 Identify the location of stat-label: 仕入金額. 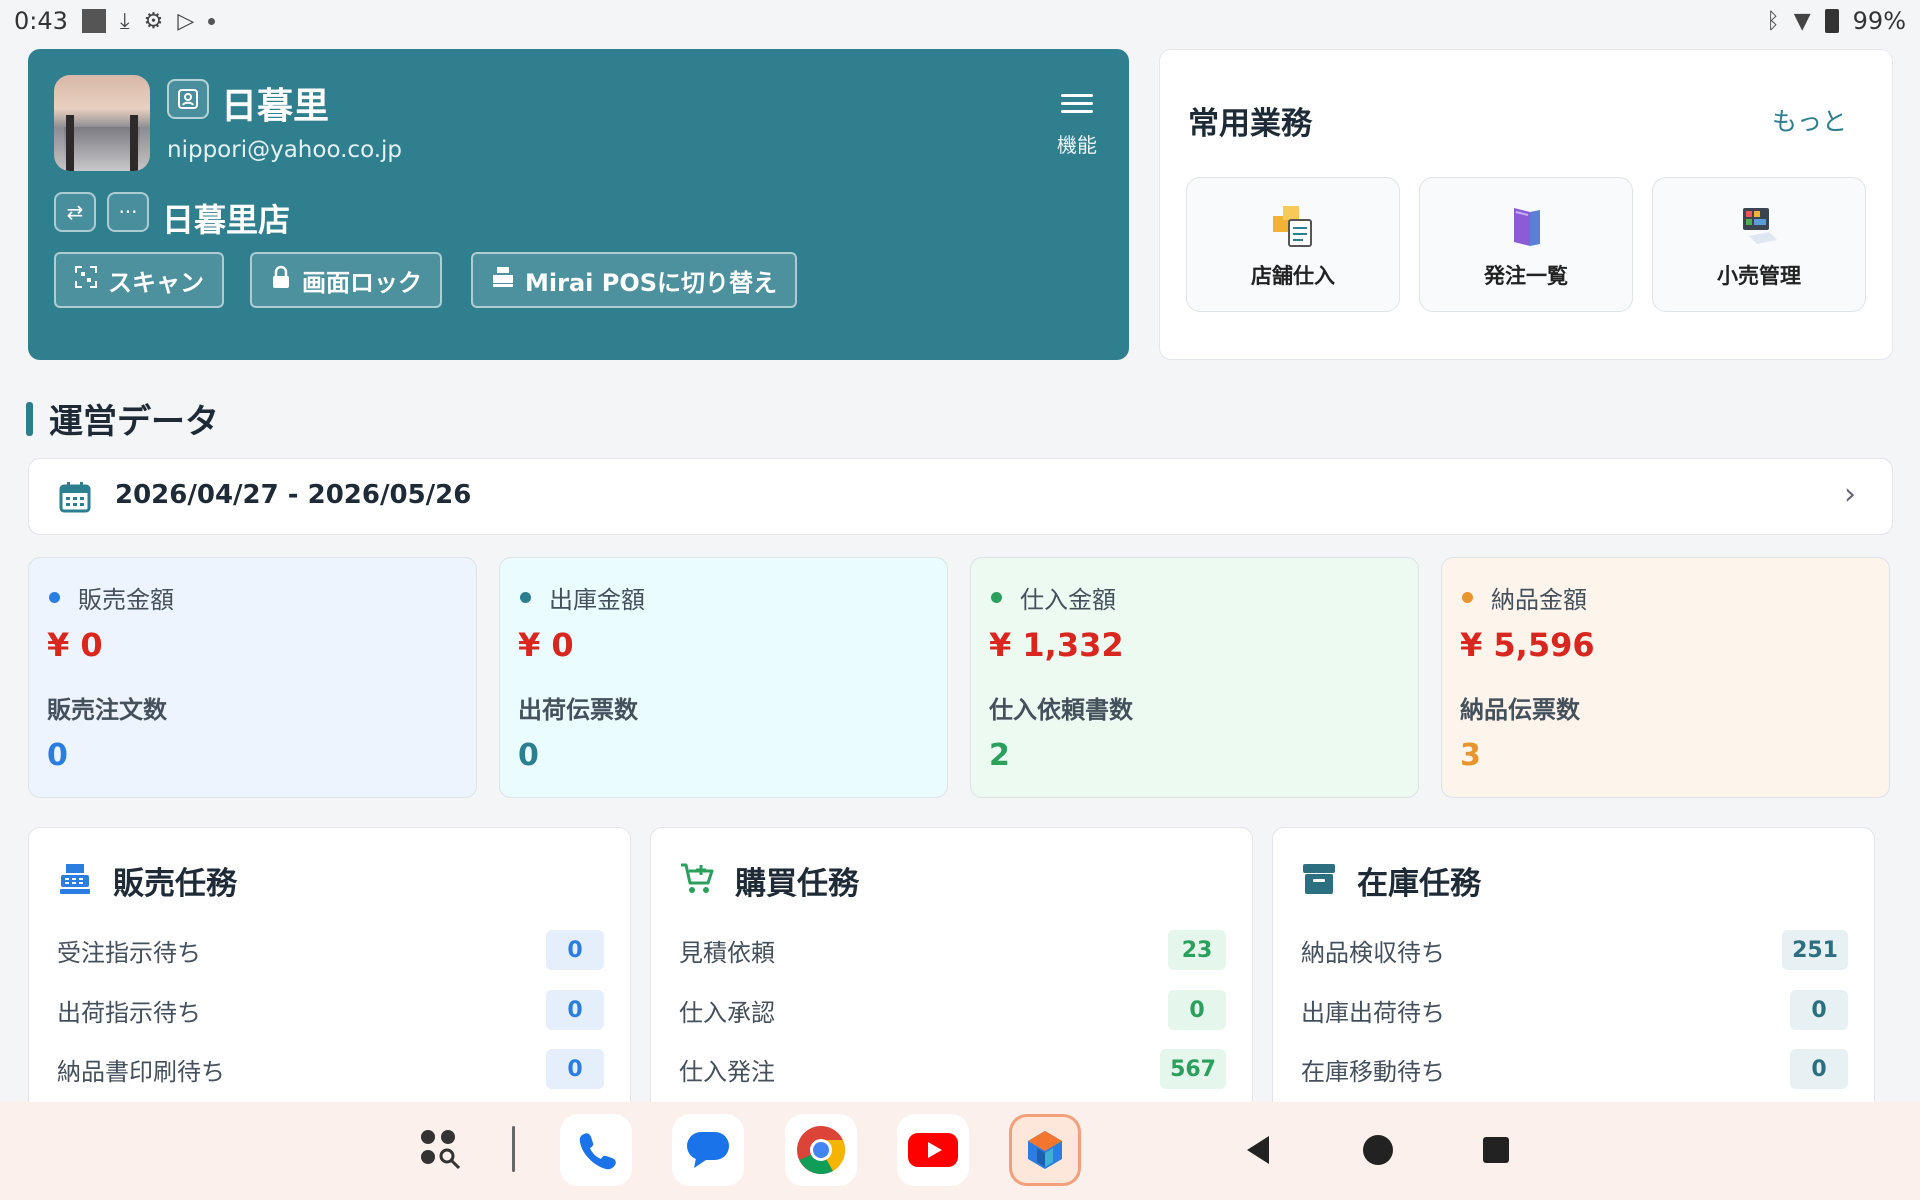
(1068, 600).